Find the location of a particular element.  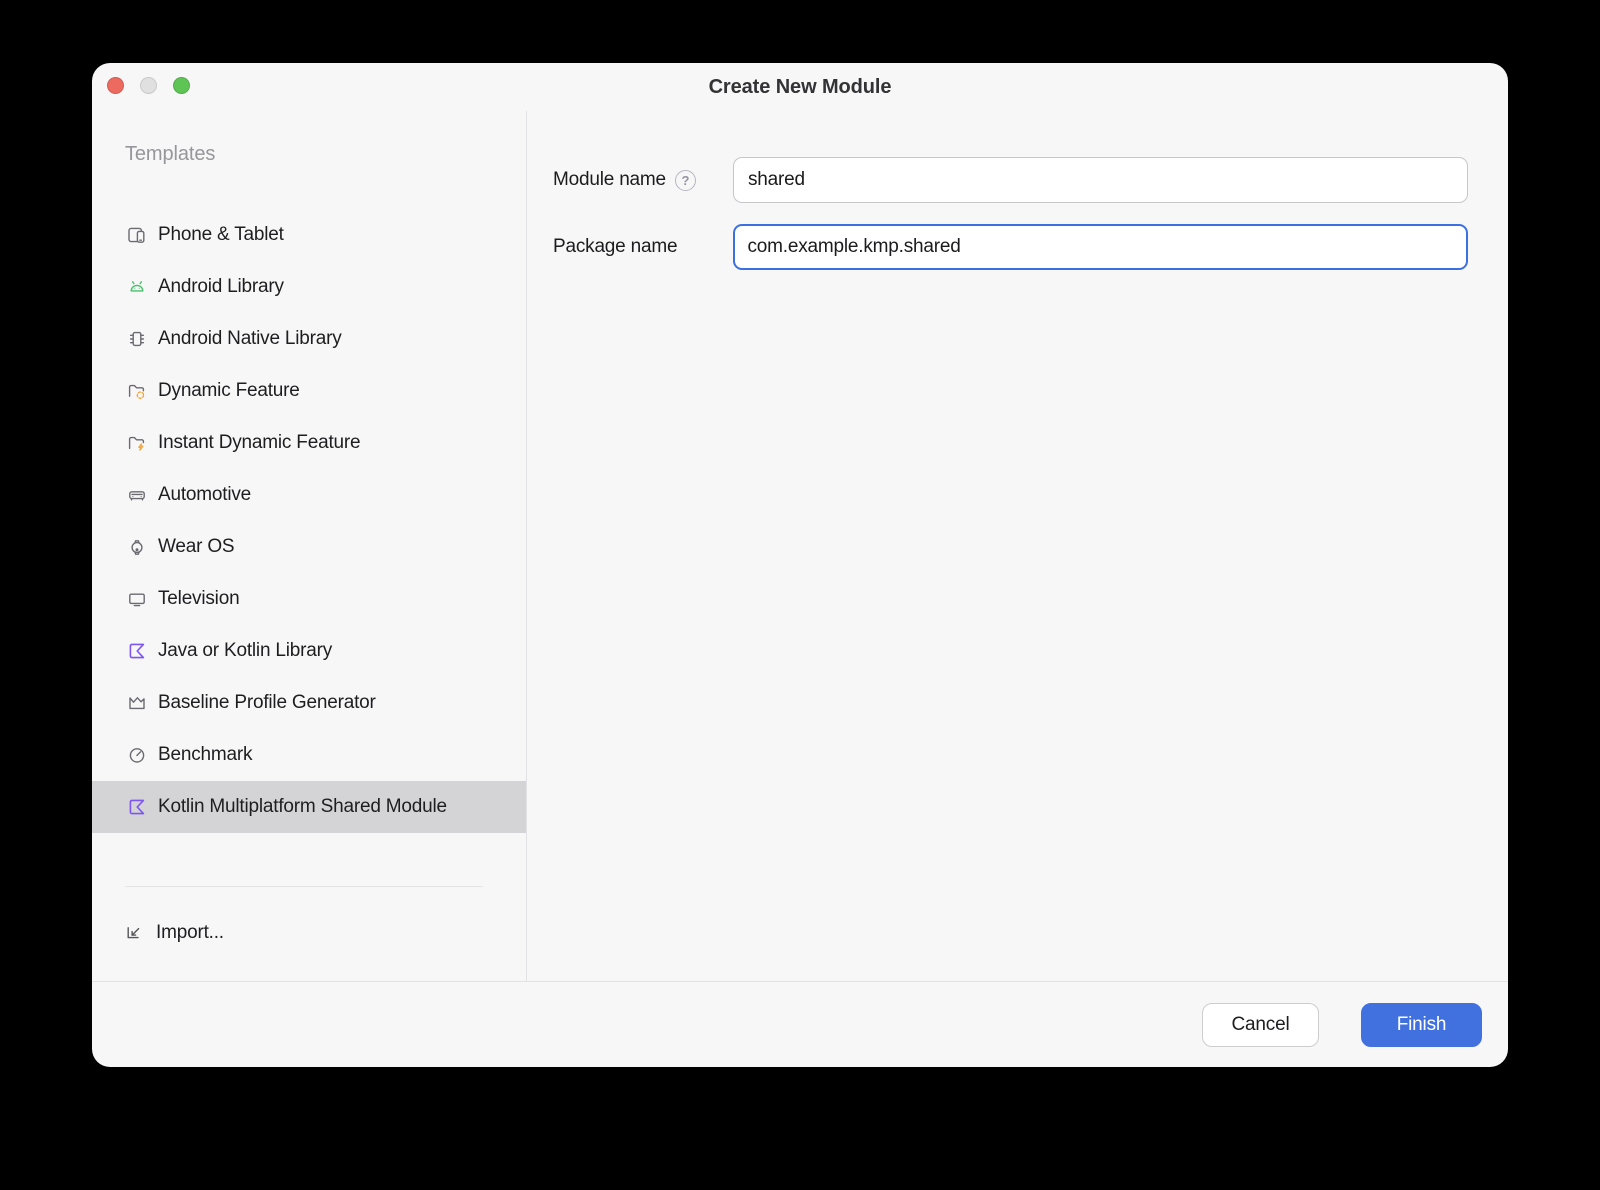

template-item-kotlin-multiplatform-shared-module: Kotlin Multiplatform Shared Module is located at coordinates (309, 807).